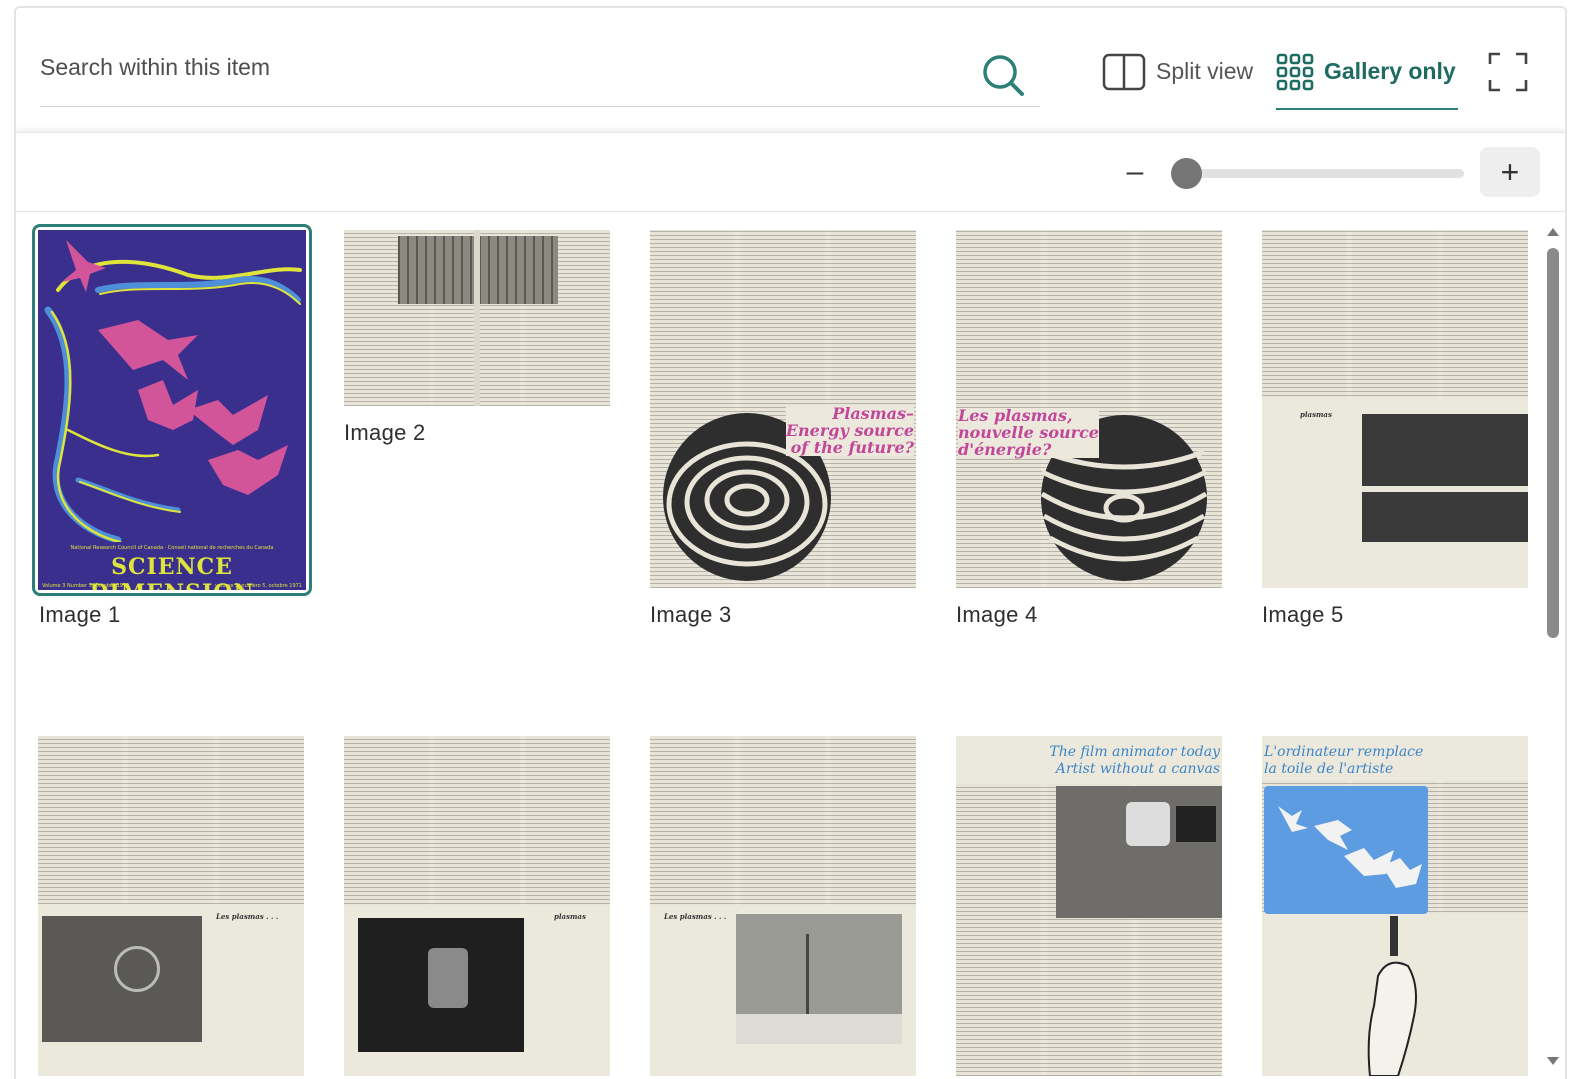 The width and height of the screenshot is (1584, 1079). Describe the element at coordinates (1303, 614) in the screenshot. I see `gallery-item-label: Image 5` at that location.